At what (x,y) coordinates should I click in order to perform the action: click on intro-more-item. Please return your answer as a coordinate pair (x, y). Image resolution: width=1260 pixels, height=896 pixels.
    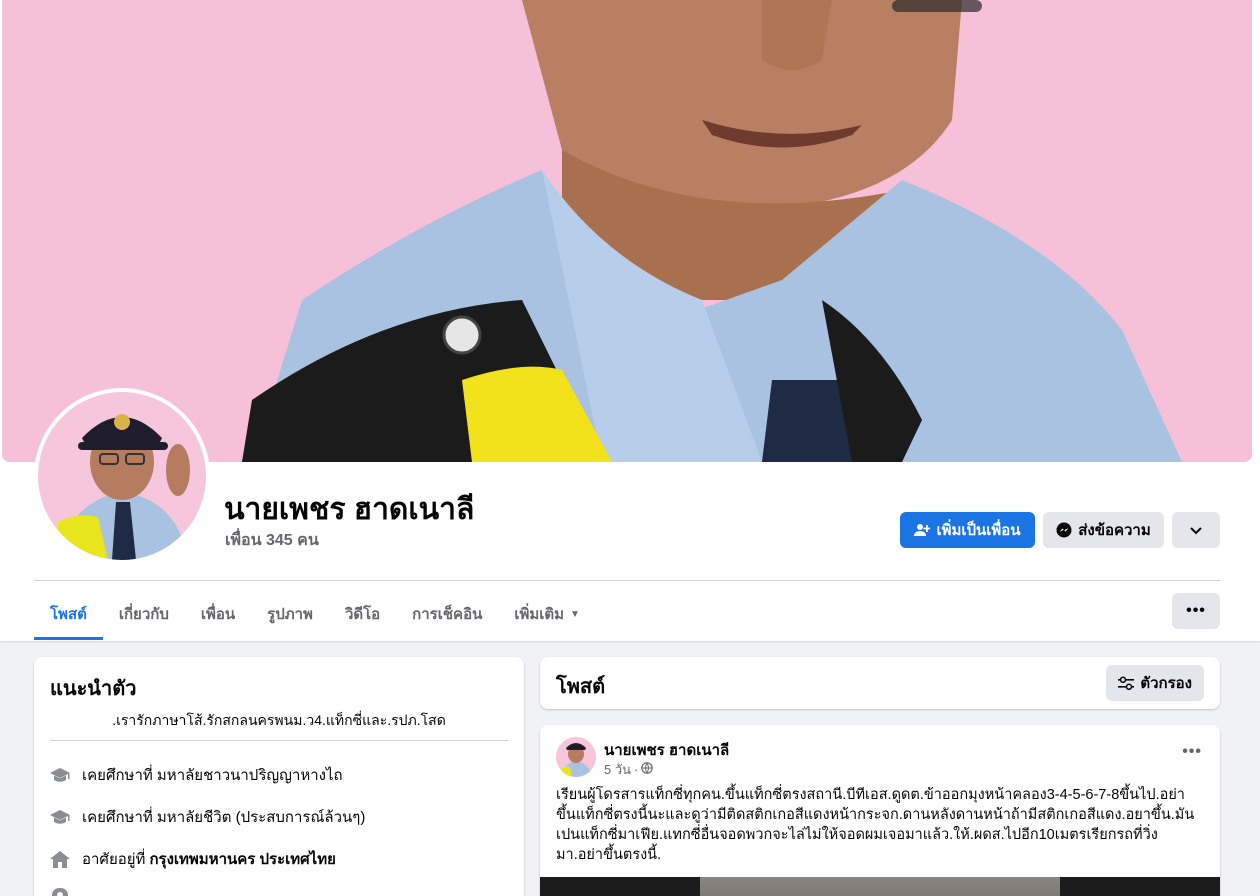
    Looking at the image, I should click on (66, 891).